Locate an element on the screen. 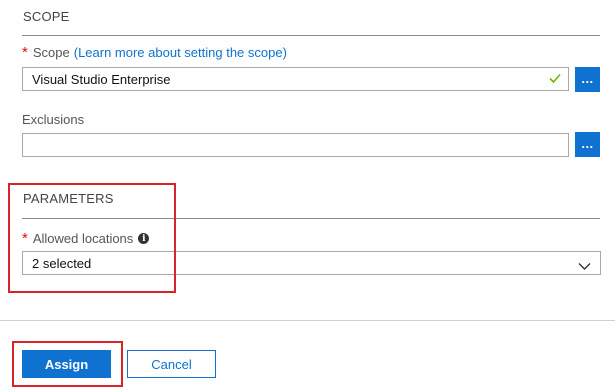  check-icon is located at coordinates (555, 79).